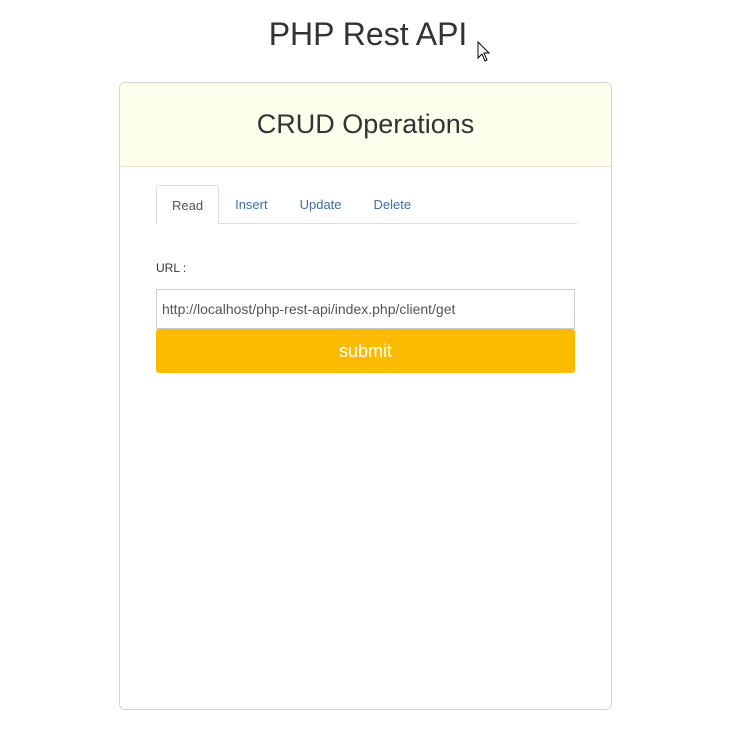 This screenshot has height=749, width=736. I want to click on panel-heading: CRUD Operations, so click(365, 125).